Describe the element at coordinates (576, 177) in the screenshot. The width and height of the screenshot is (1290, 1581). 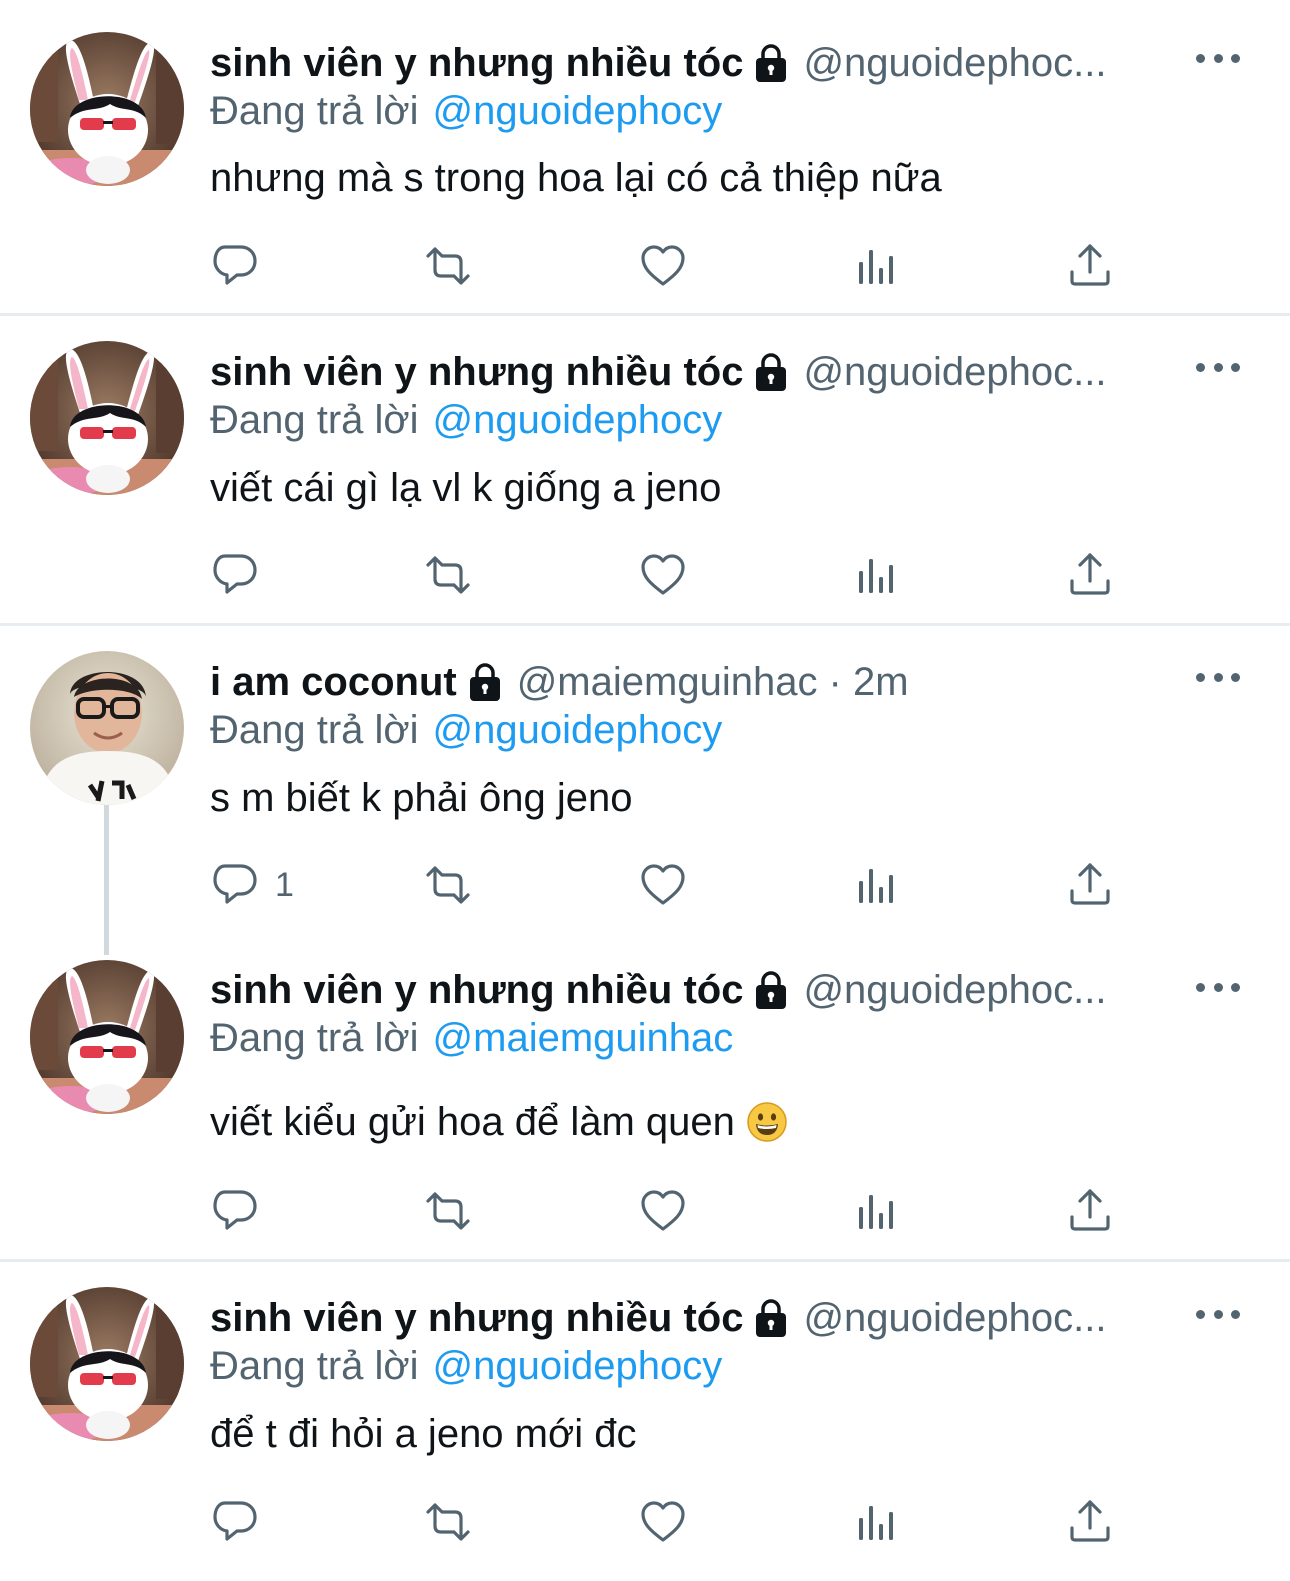
I see `tweet-text: nhưng mà s trong hoa lại có cả thiệp nữa` at that location.